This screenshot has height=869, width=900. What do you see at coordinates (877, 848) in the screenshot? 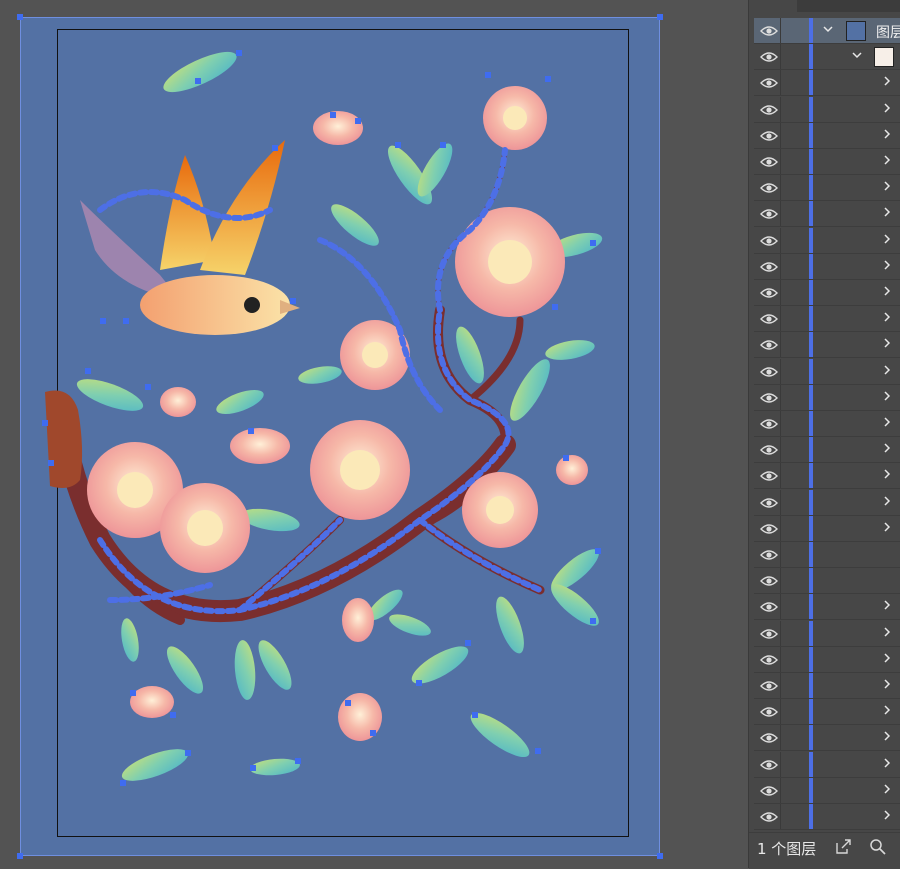
I see `search-icon` at bounding box center [877, 848].